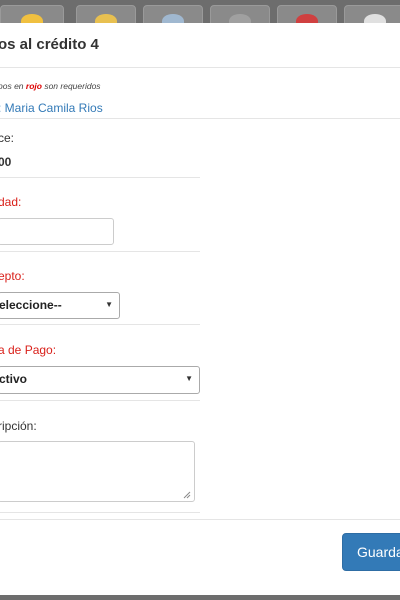 The width and height of the screenshot is (400, 600). Describe the element at coordinates (6, 162) in the screenshot. I see `balance-value: 00` at that location.